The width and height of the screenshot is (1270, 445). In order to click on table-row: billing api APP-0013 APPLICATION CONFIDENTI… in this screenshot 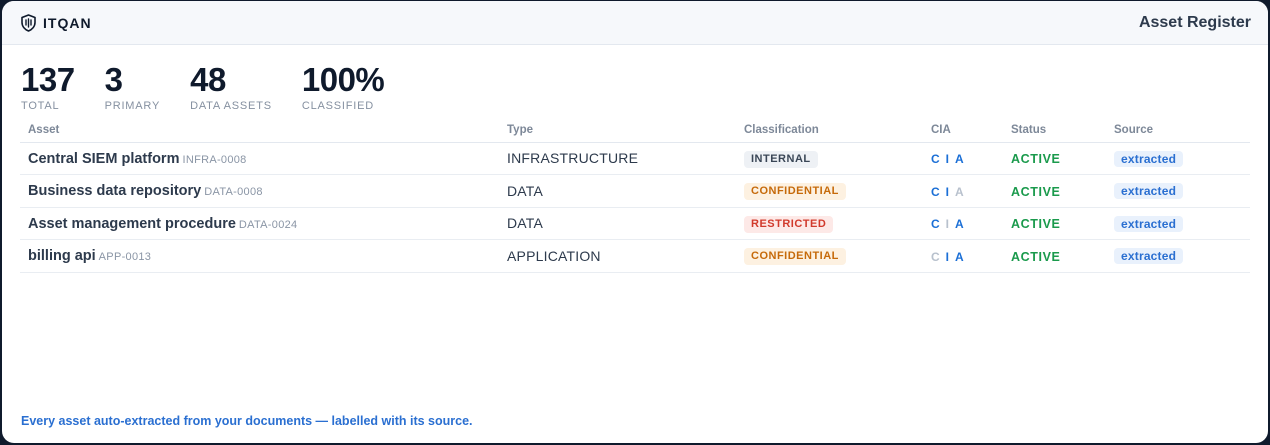, I will do `click(635, 256)`.